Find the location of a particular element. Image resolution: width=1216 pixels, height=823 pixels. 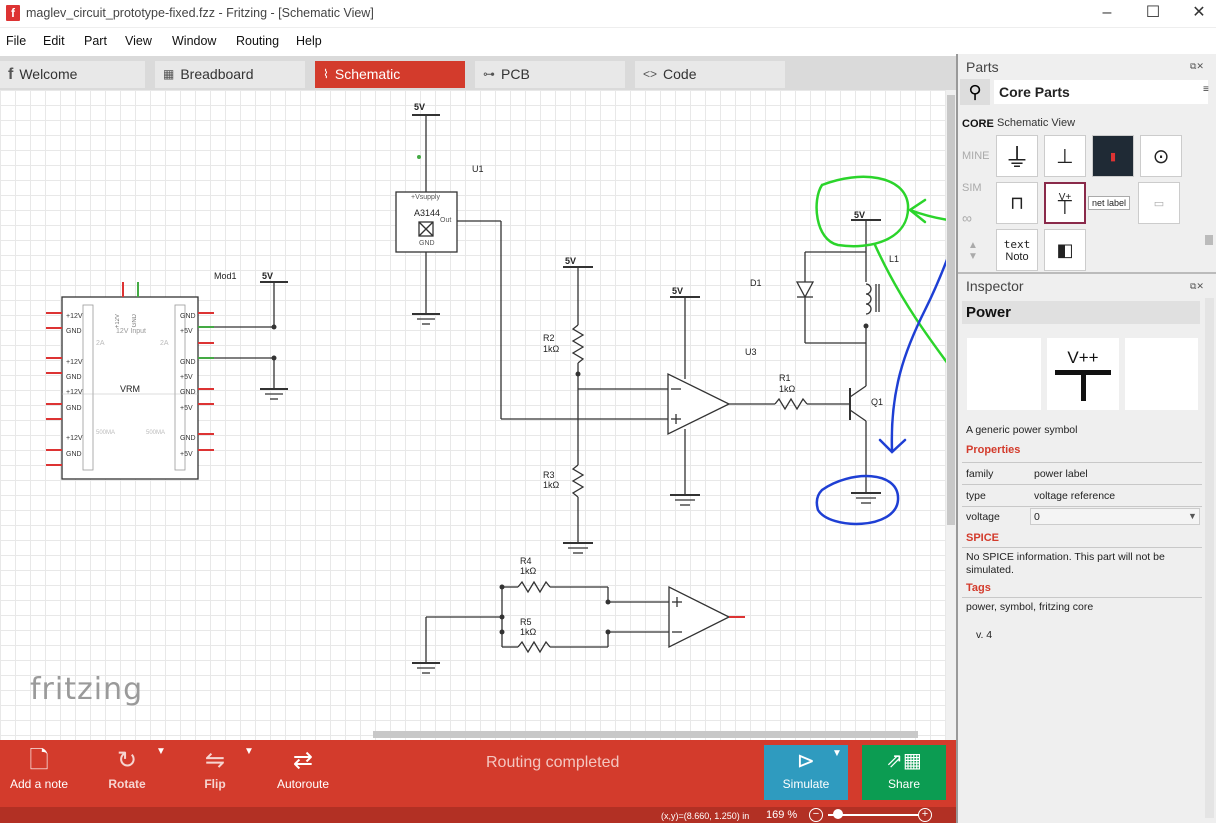

bin-menu-icon: ≡ is located at coordinates (1206, 89).